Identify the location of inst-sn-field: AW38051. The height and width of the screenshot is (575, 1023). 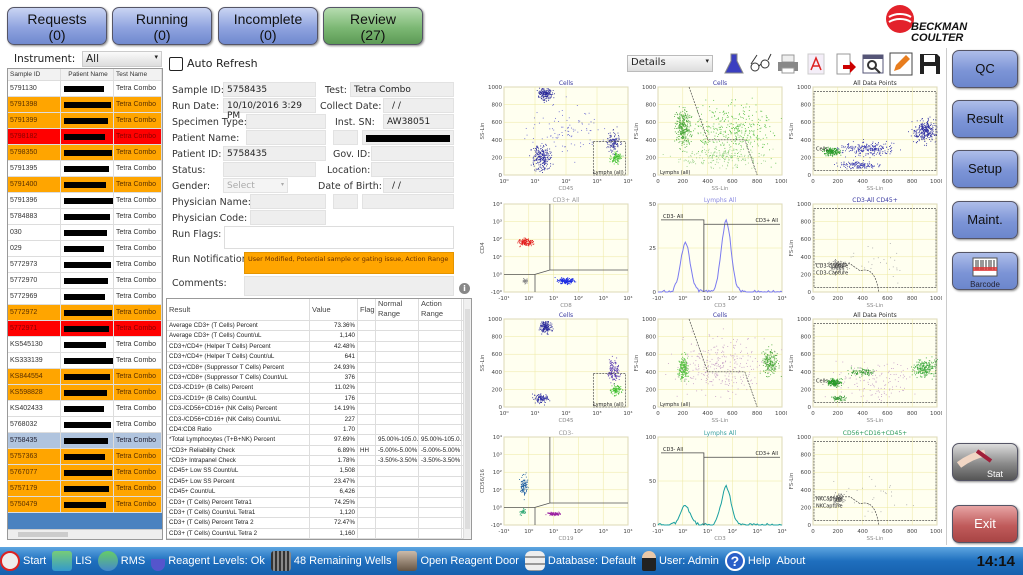
(418, 121).